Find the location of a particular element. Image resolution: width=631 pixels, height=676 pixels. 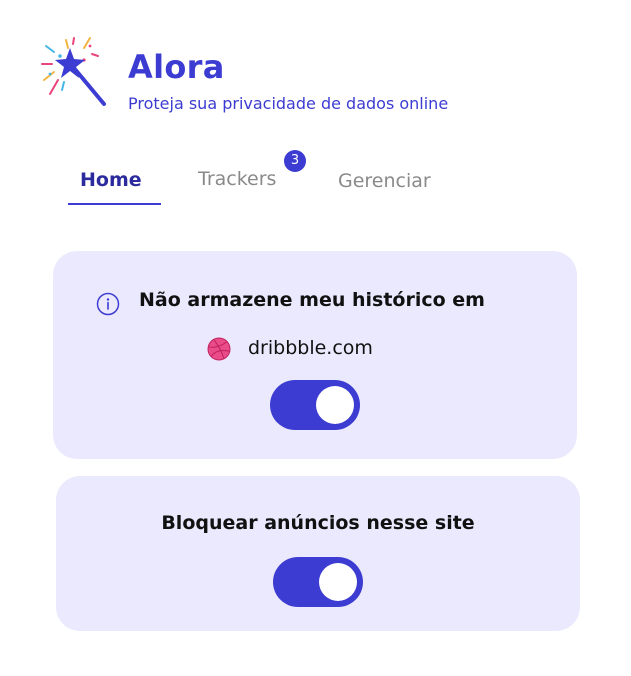

app-title: Alora is located at coordinates (176, 67).